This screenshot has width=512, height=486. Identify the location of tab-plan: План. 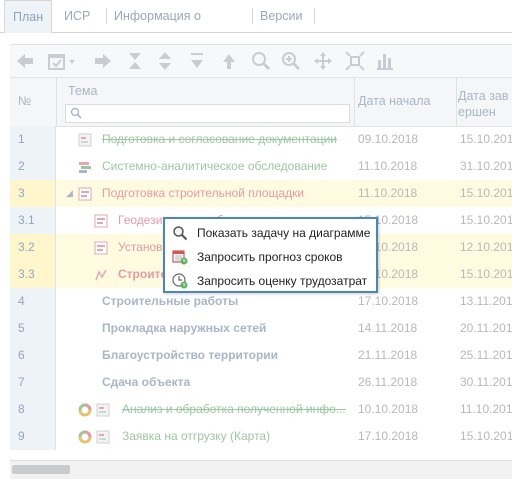
(28, 16).